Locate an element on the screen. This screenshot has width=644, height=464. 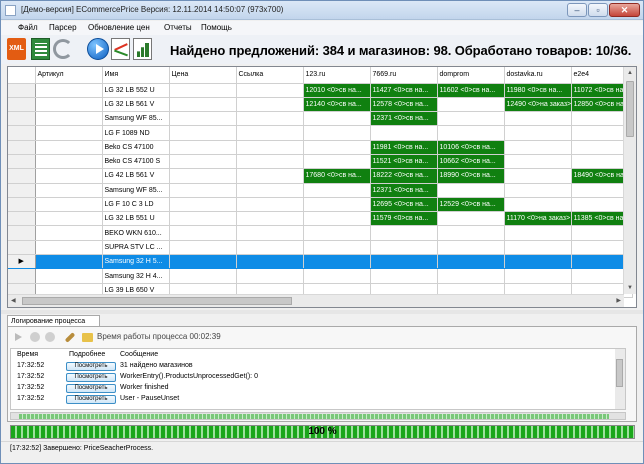
bar-report-icon is located at coordinates (142, 49).